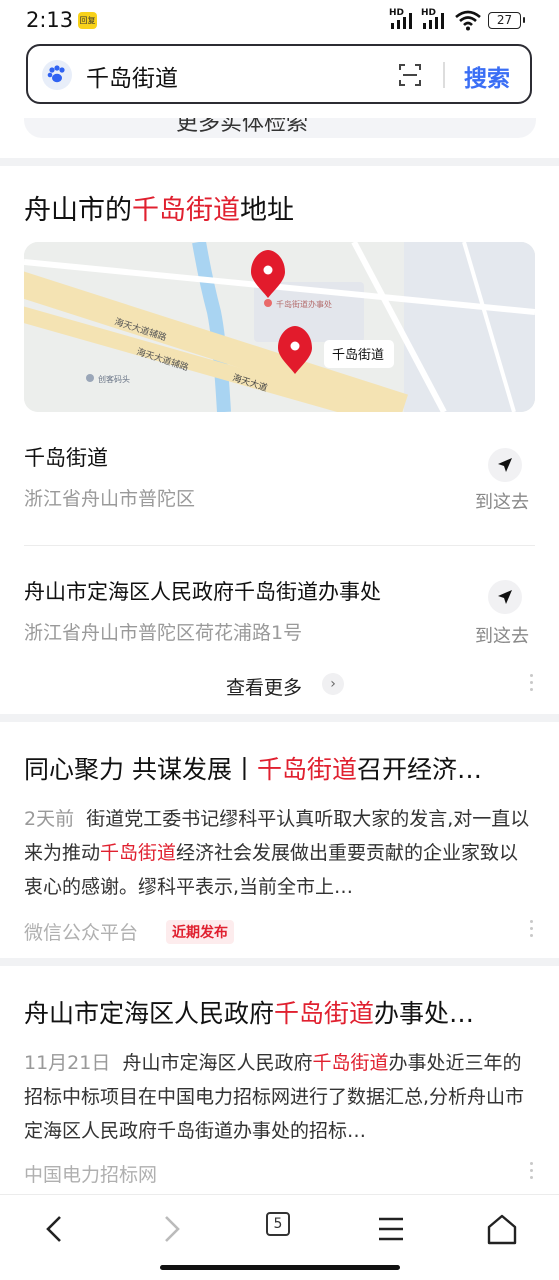 Image resolution: width=559 pixels, height=1280 pixels. Describe the element at coordinates (67, 1063) in the screenshot. I see `news-date: 11月21日` at that location.